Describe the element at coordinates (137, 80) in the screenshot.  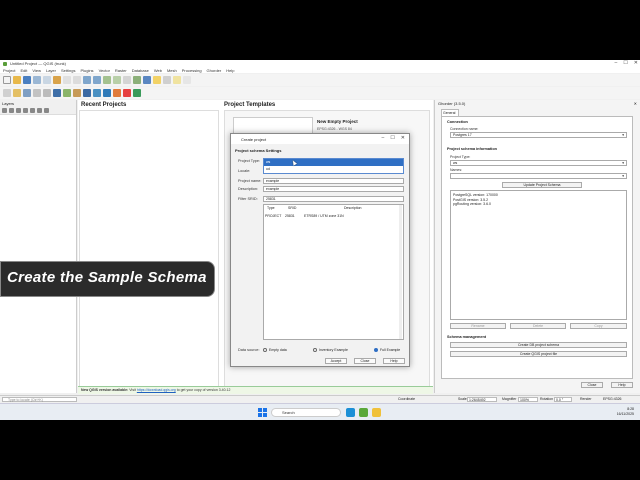
I see `refresh-icon` at that location.